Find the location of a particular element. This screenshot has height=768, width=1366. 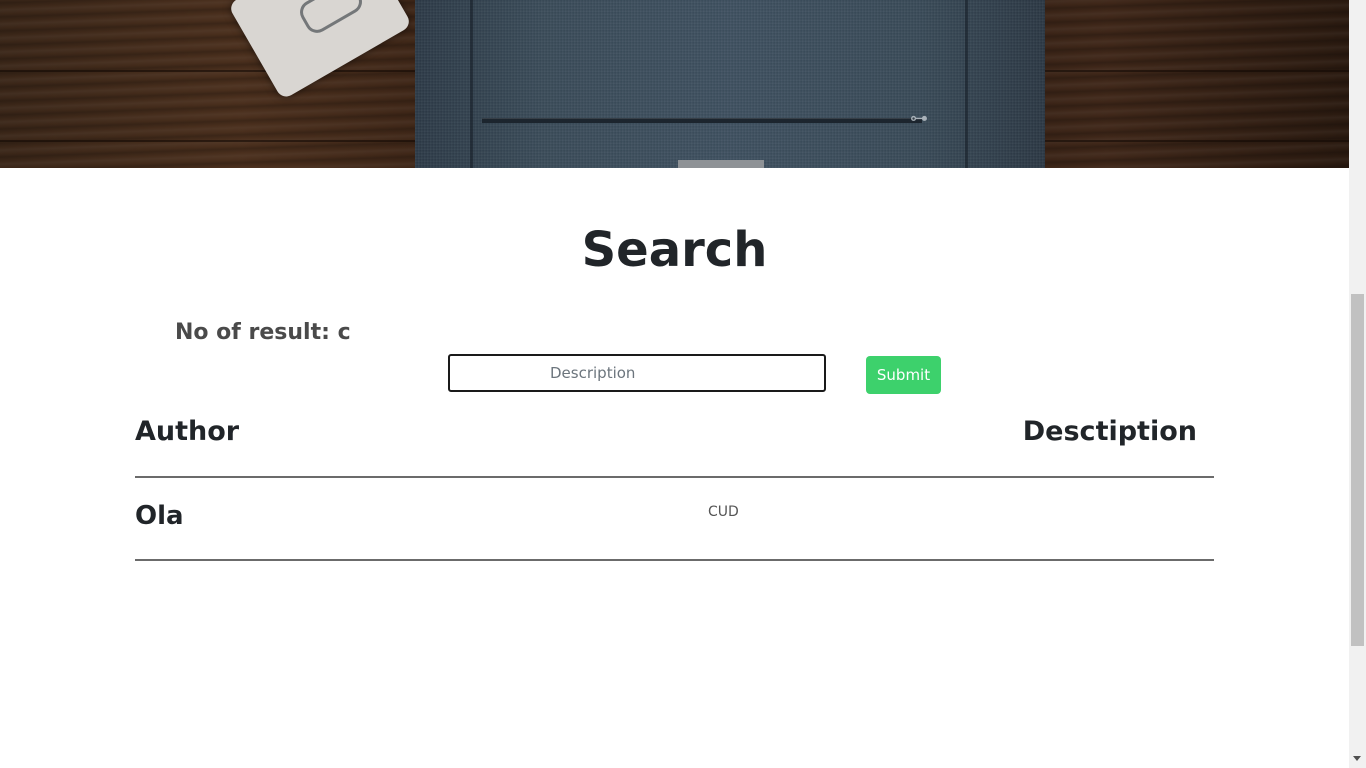

scrollbar-thumb is located at coordinates (1357, 470).